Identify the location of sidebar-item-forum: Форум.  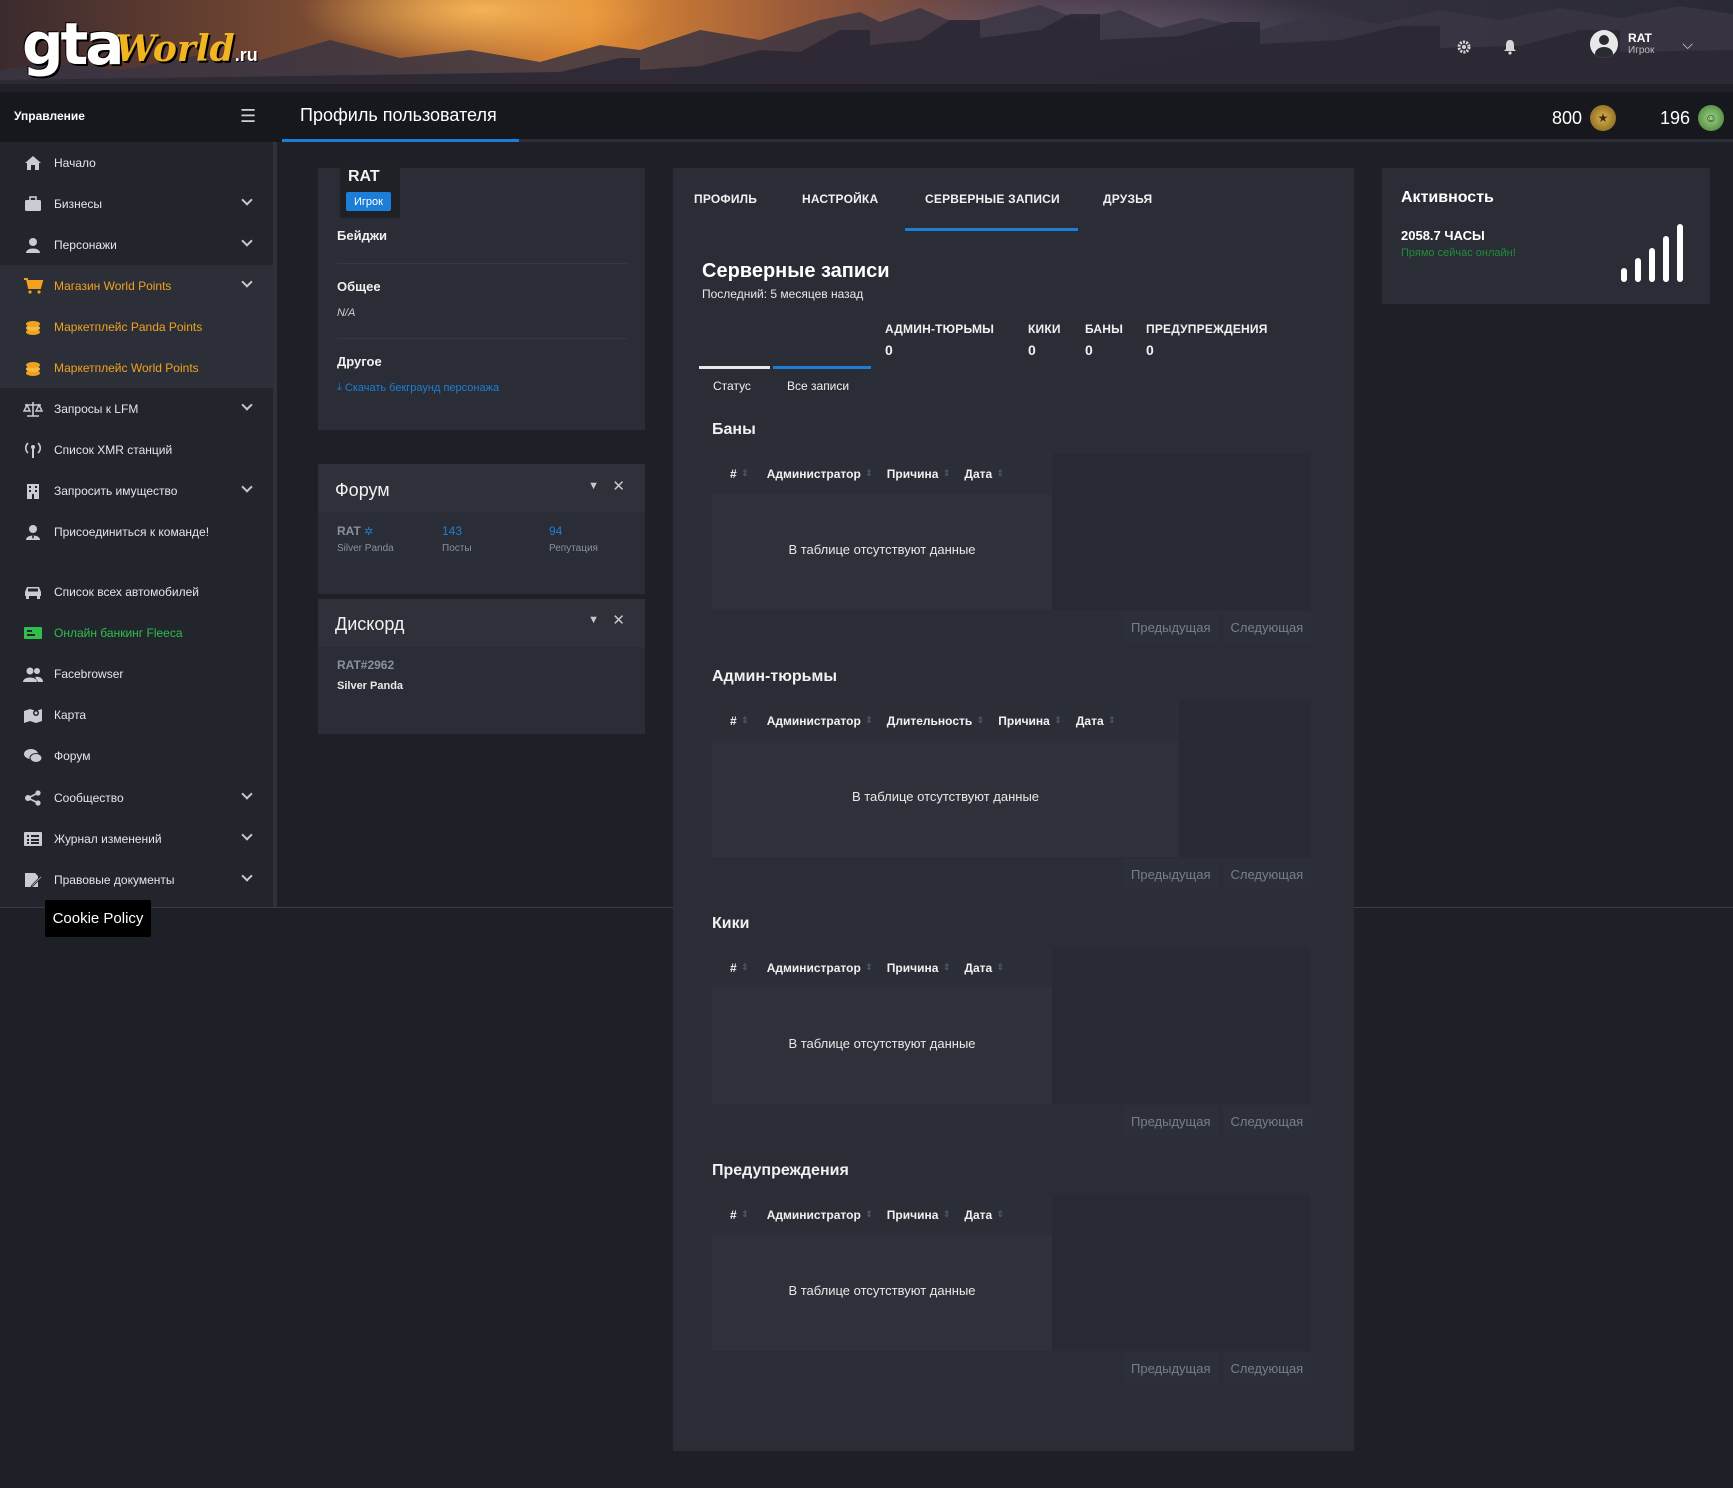
(136, 755).